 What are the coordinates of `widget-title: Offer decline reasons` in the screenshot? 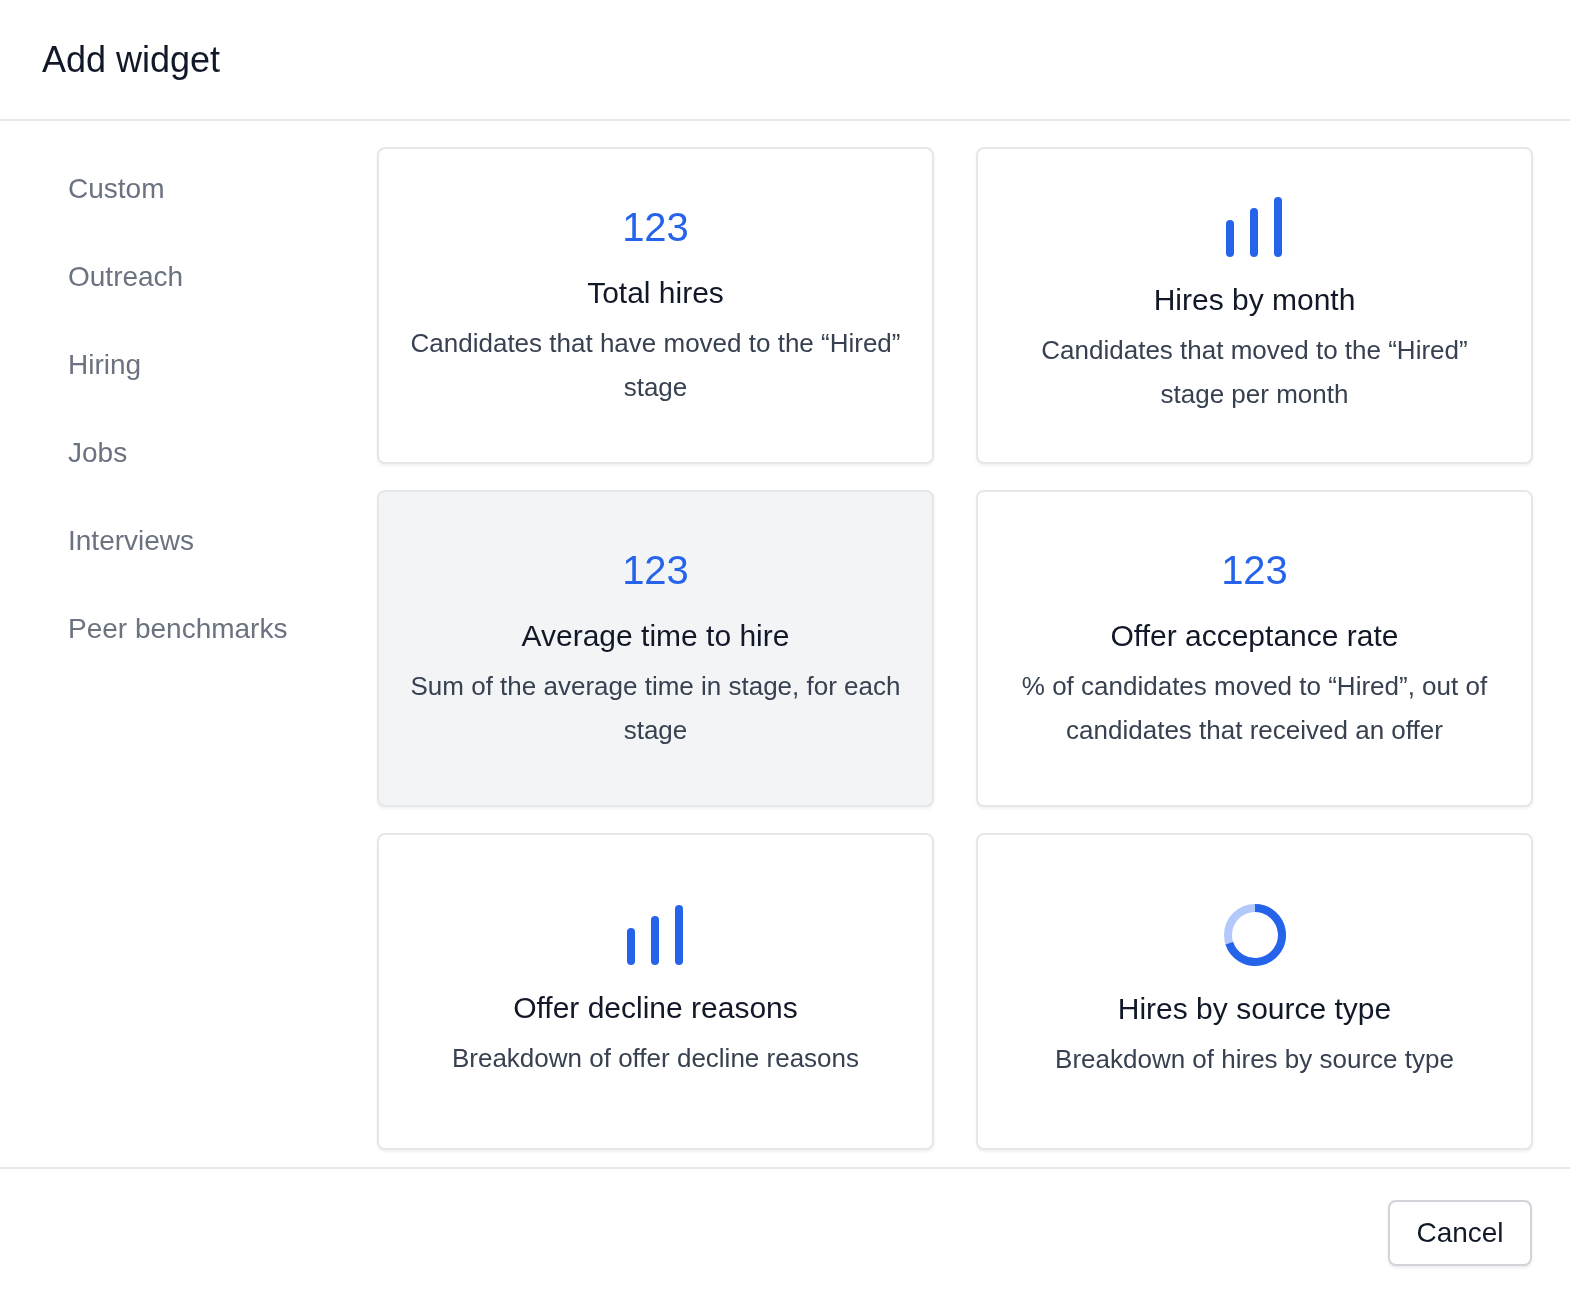 It's located at (655, 1007).